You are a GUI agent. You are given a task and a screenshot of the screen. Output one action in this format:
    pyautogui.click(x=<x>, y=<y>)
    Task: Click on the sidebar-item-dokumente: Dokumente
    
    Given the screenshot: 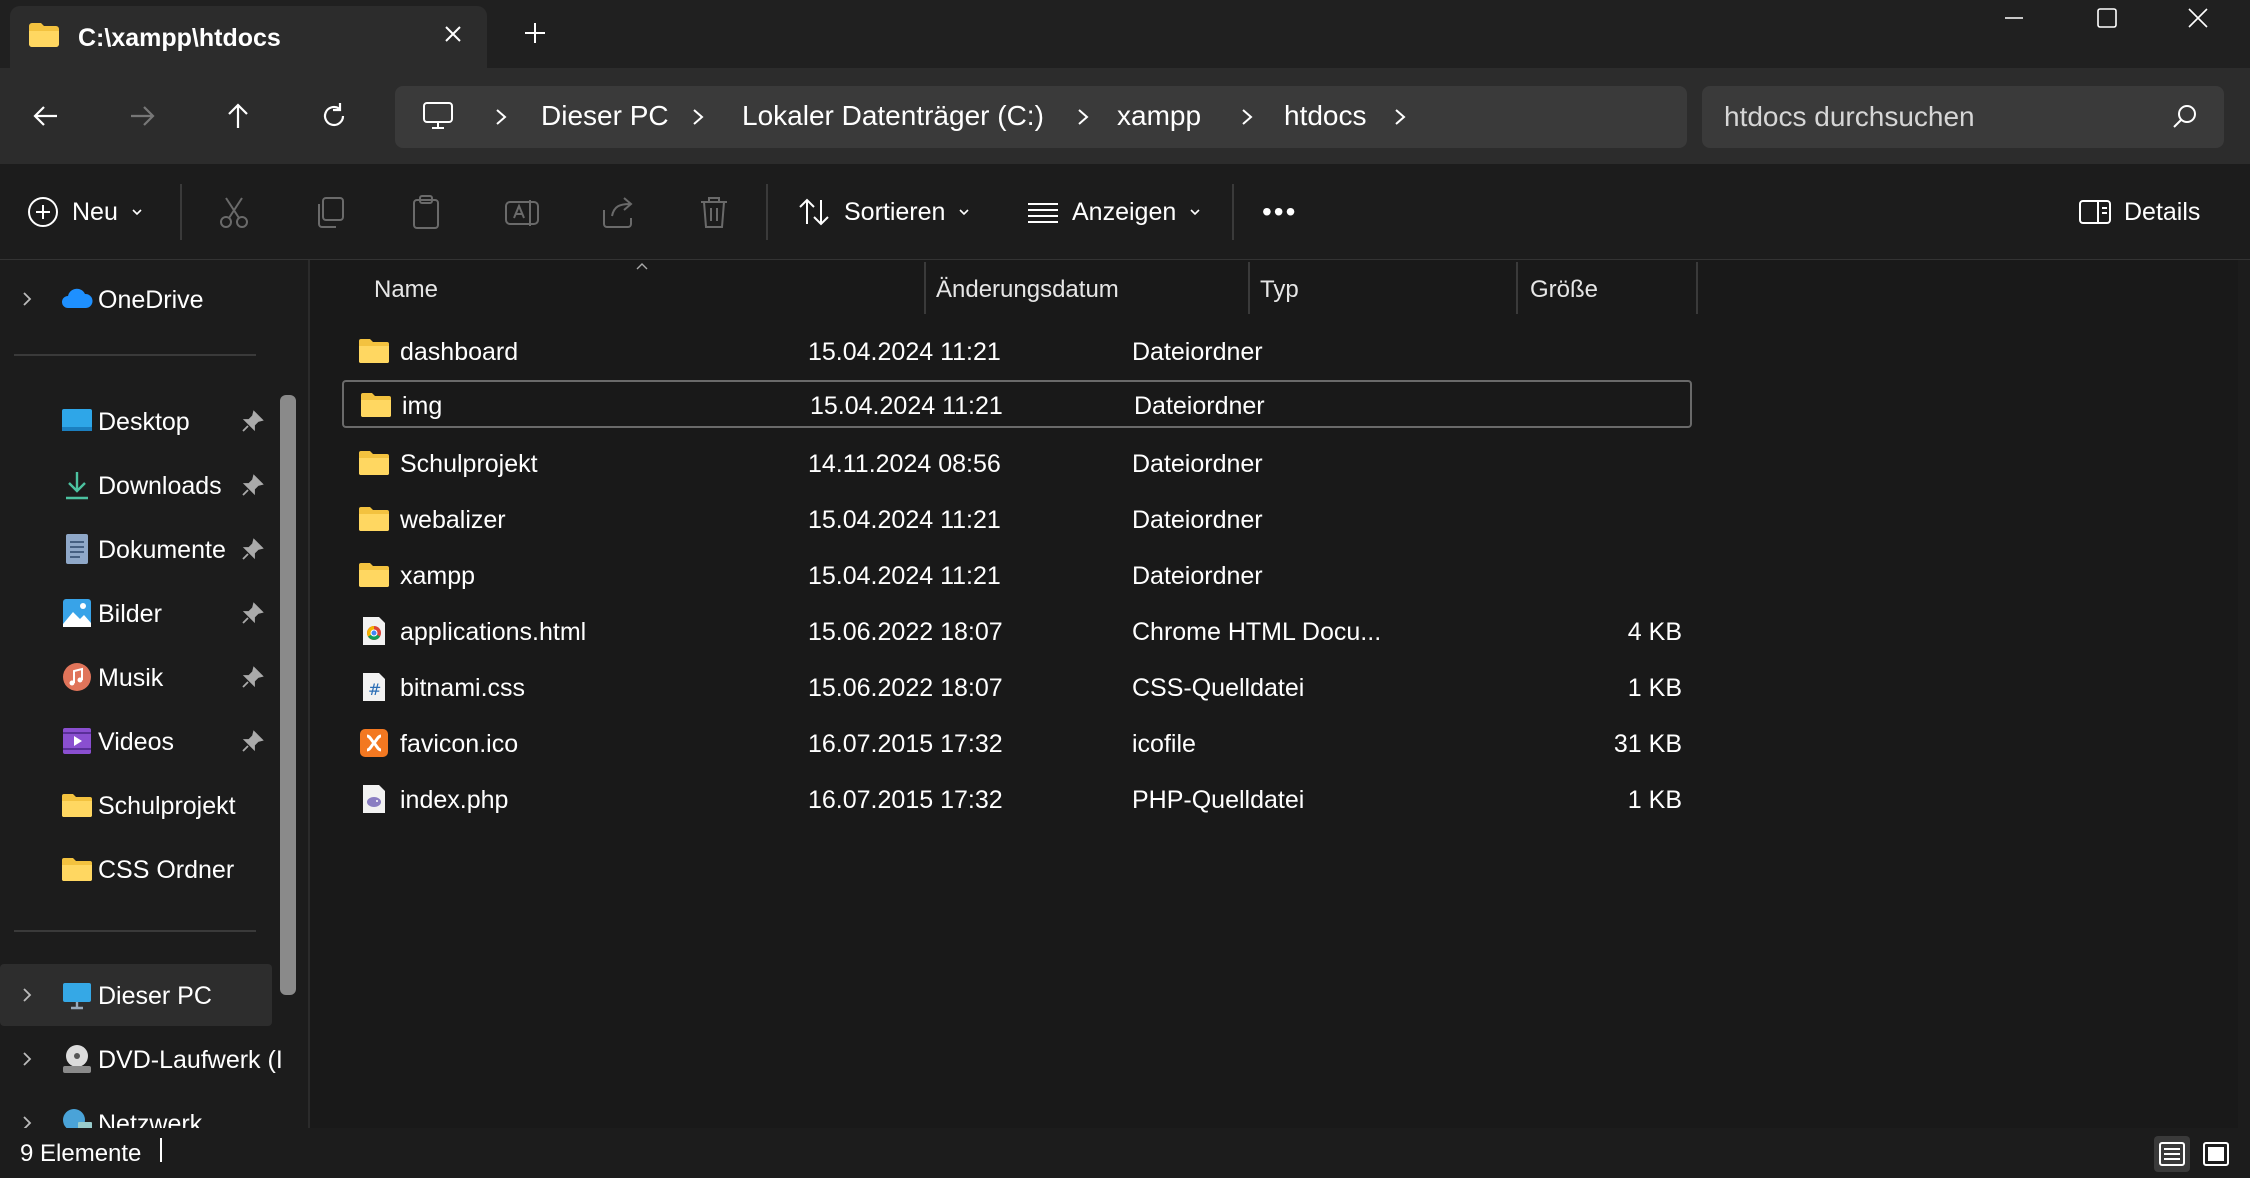 What is the action you would take?
    pyautogui.click(x=136, y=549)
    